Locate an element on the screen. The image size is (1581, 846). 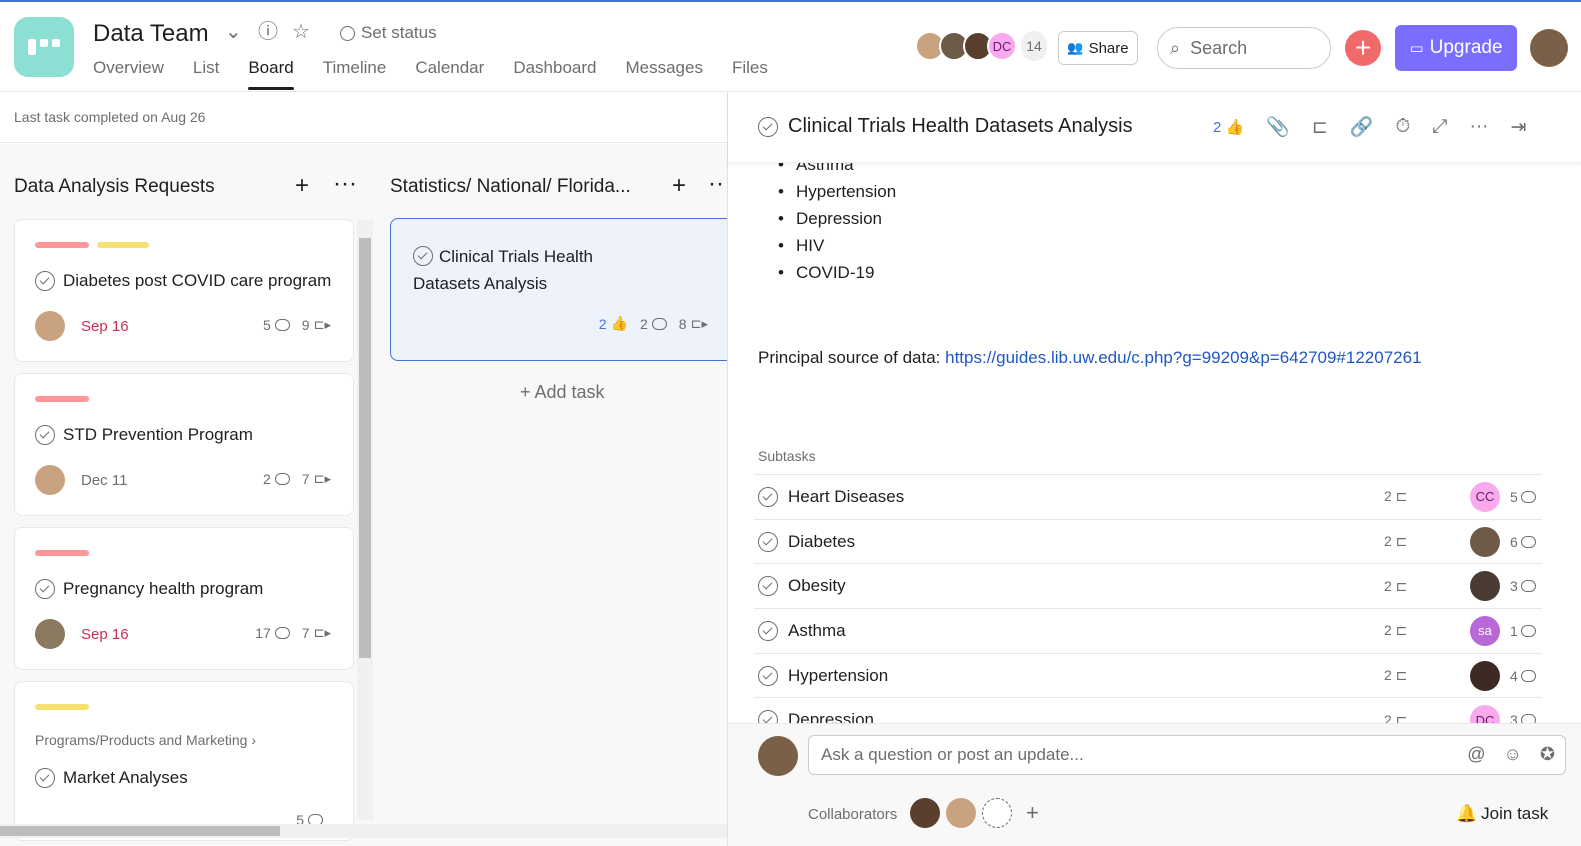
paperclip-icon: 📎 is located at coordinates (1278, 127).